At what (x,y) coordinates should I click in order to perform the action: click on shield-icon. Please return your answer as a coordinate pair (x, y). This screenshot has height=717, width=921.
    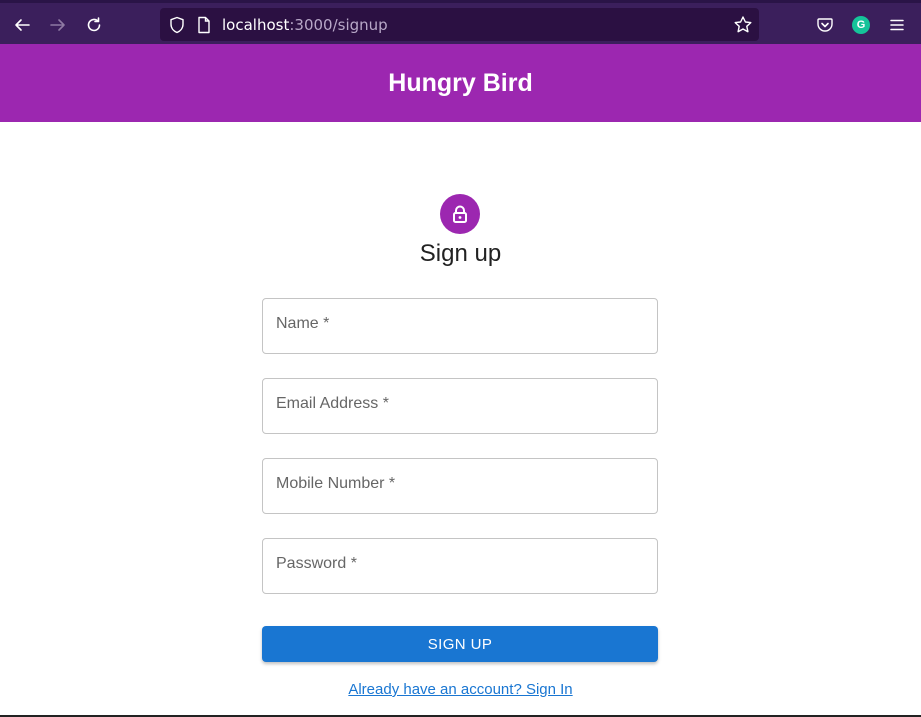
    Looking at the image, I should click on (177, 25).